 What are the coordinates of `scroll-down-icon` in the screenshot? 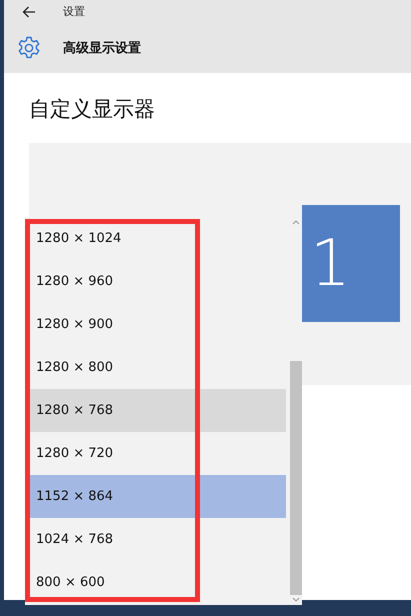 It's located at (296, 600).